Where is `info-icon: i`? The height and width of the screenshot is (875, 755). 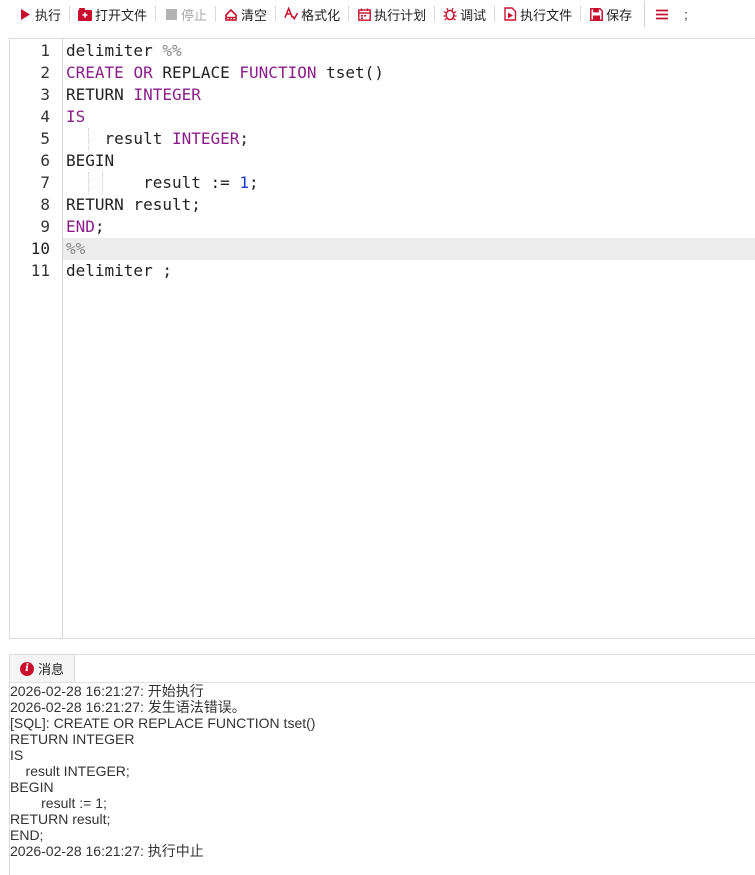 info-icon: i is located at coordinates (27, 668).